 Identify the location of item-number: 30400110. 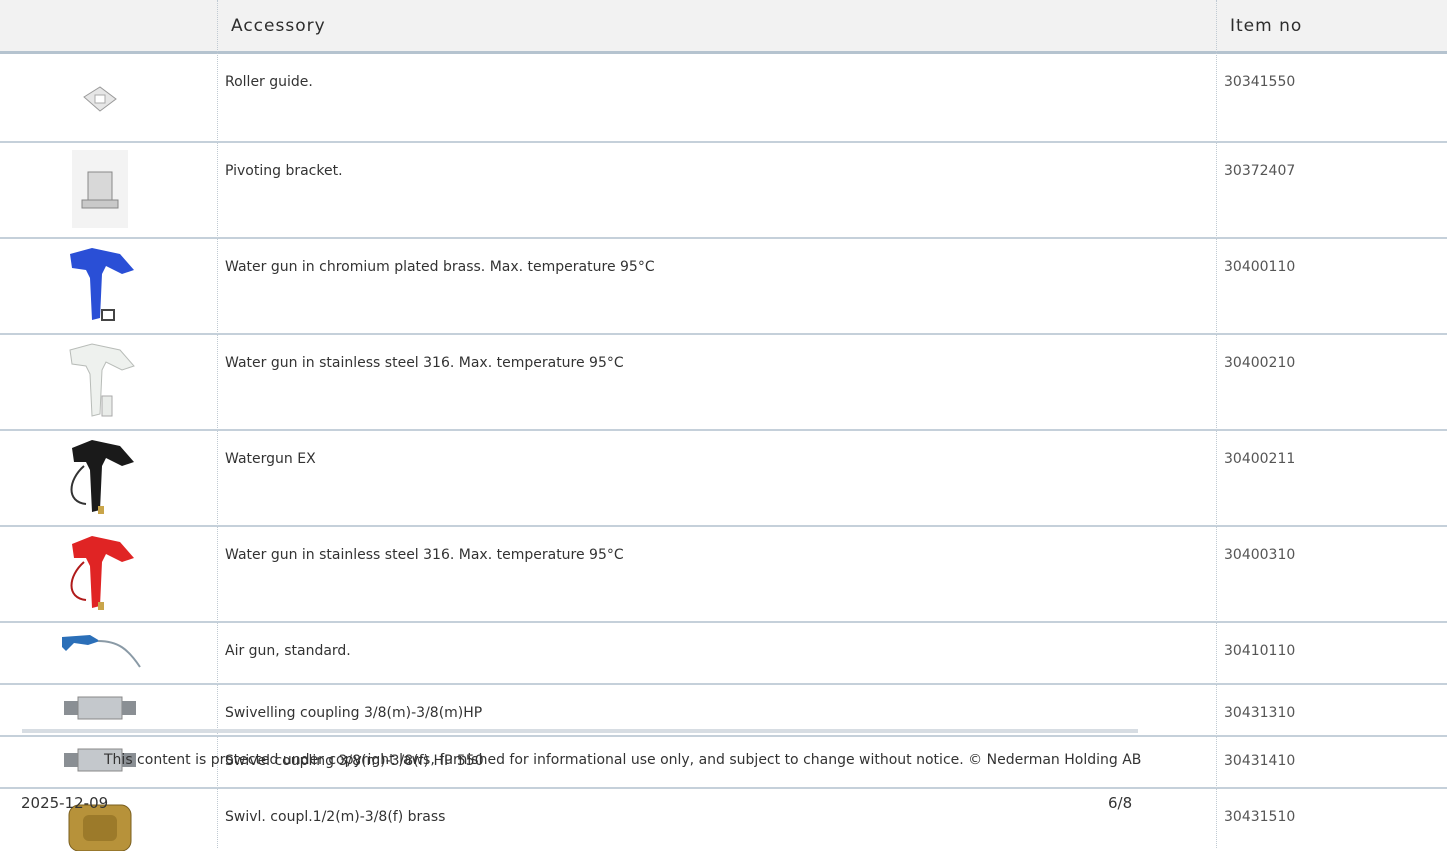
(1260, 267).